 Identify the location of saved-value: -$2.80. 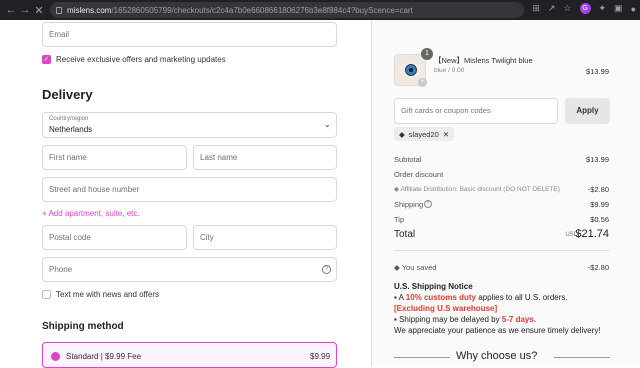
(598, 267).